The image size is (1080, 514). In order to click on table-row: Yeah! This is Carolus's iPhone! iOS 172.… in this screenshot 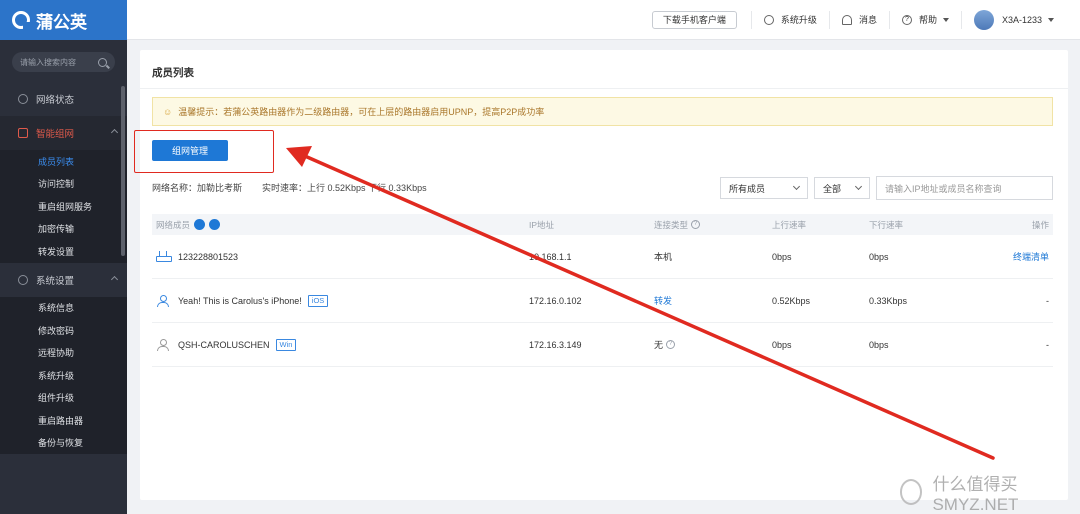, I will do `click(602, 301)`.